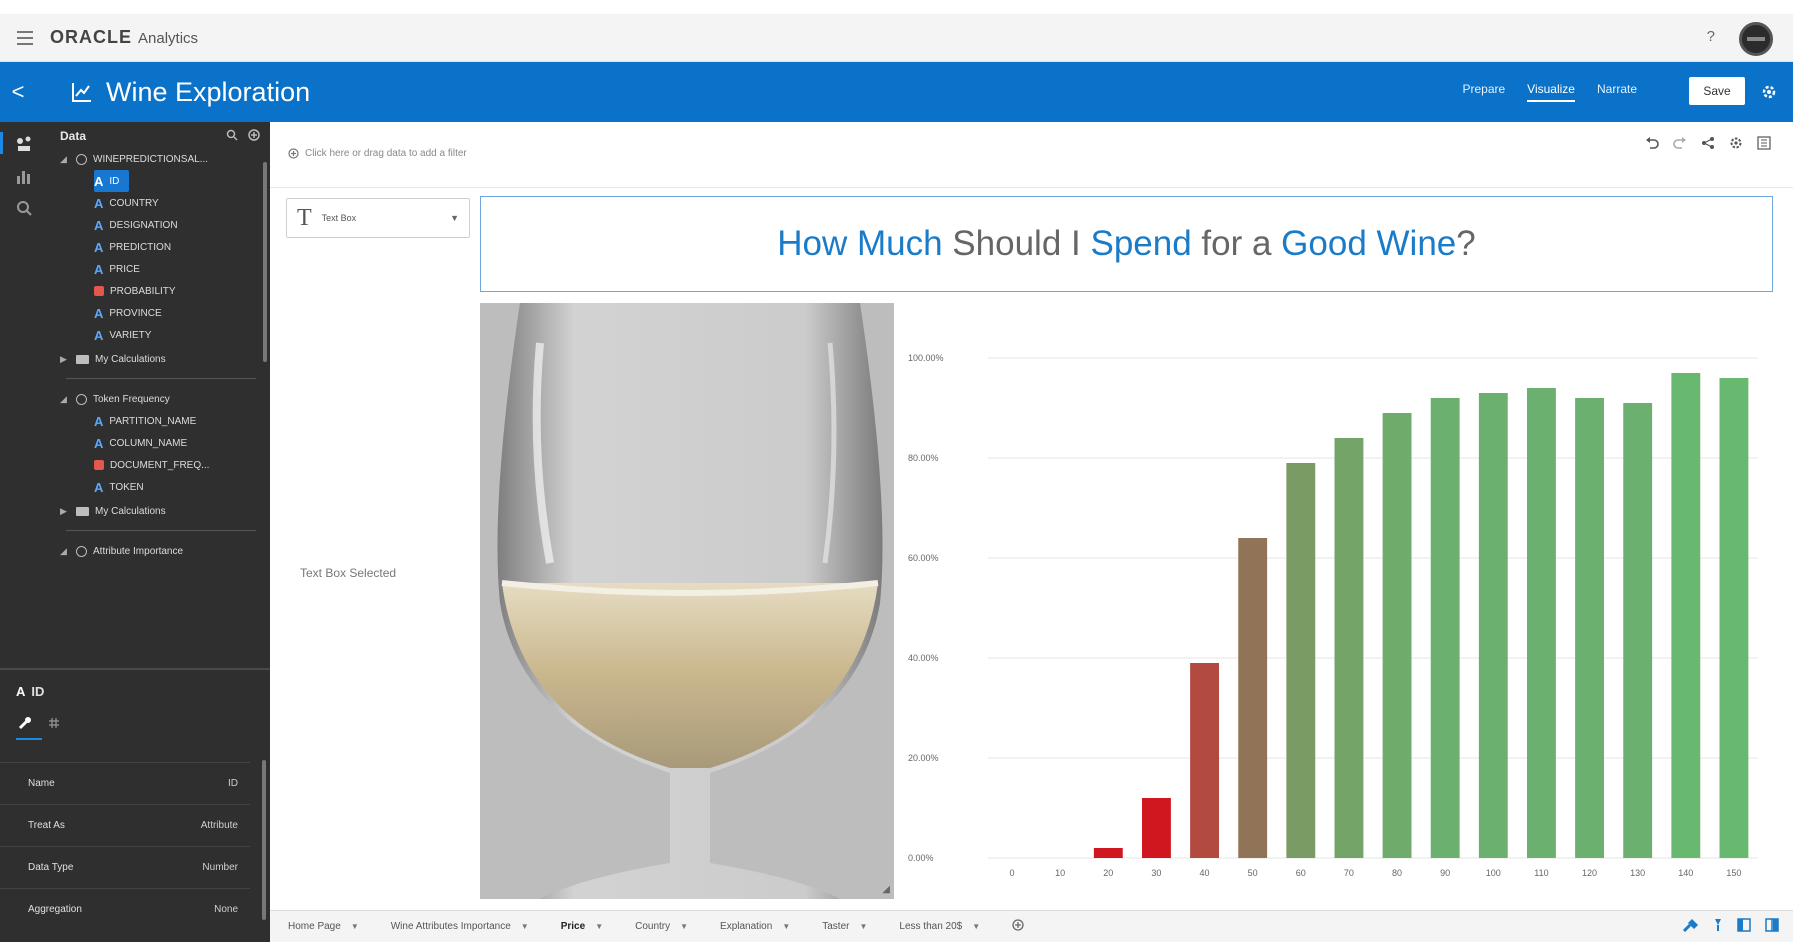  I want to click on tree-folder-my-calculations: ▶ My Calculations, so click(113, 359).